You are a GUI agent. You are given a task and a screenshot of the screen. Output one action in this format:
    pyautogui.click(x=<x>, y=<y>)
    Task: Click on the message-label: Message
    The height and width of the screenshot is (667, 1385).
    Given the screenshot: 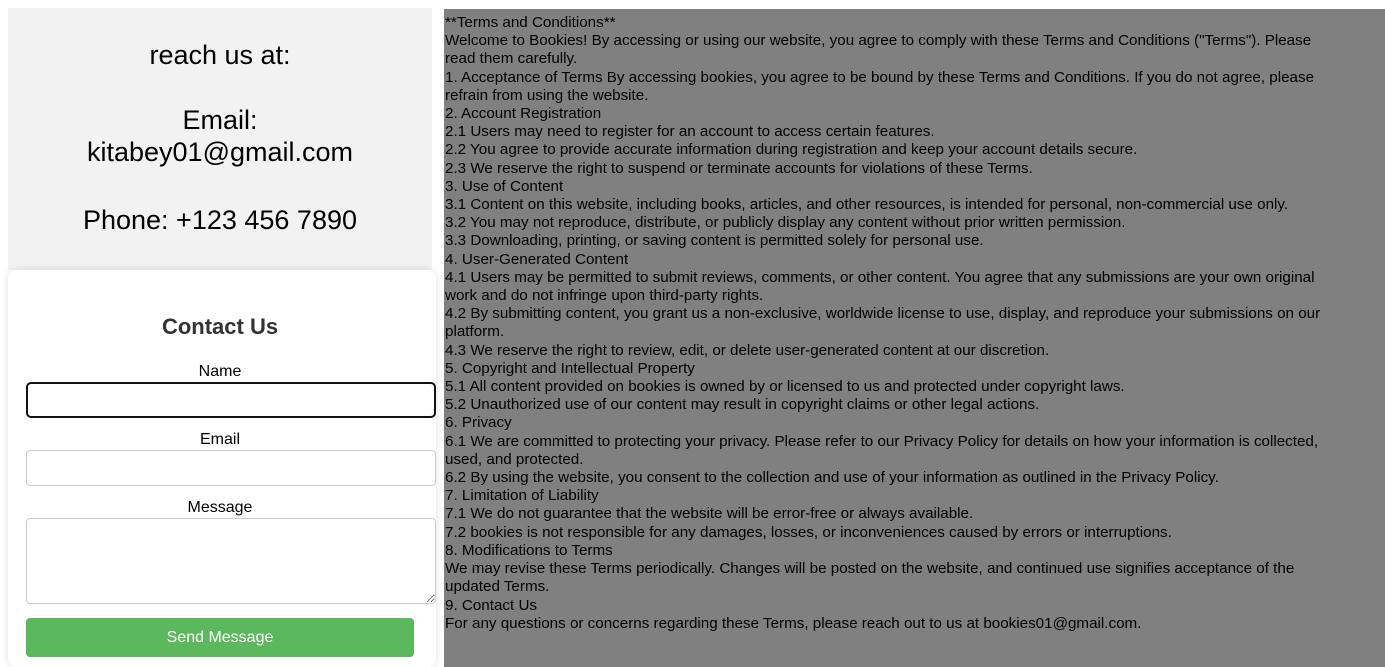 What is the action you would take?
    pyautogui.click(x=220, y=507)
    